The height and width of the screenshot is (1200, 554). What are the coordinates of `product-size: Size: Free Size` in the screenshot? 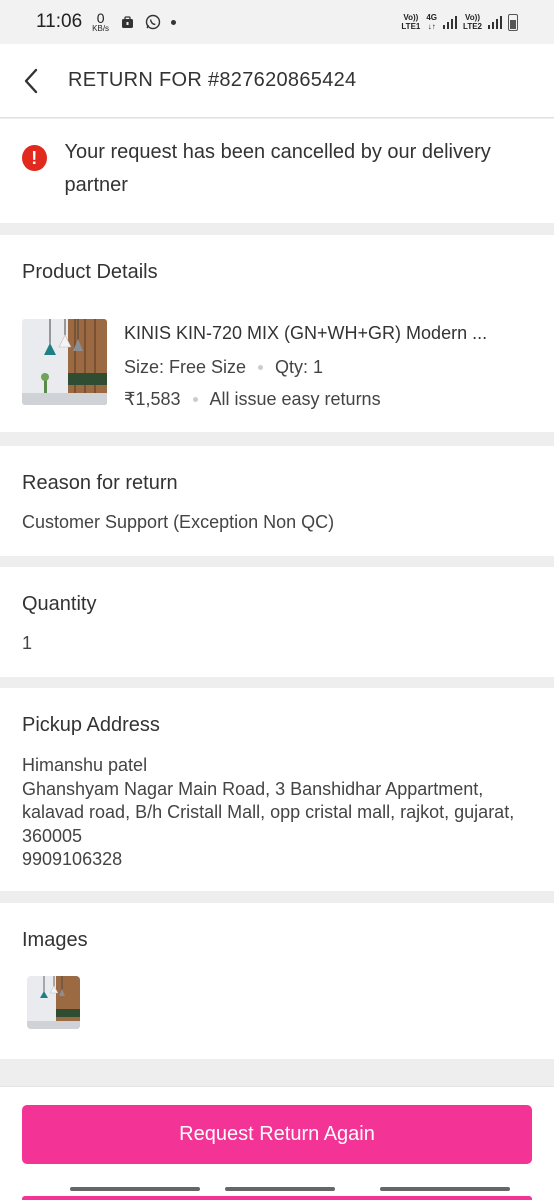 It's located at (185, 367).